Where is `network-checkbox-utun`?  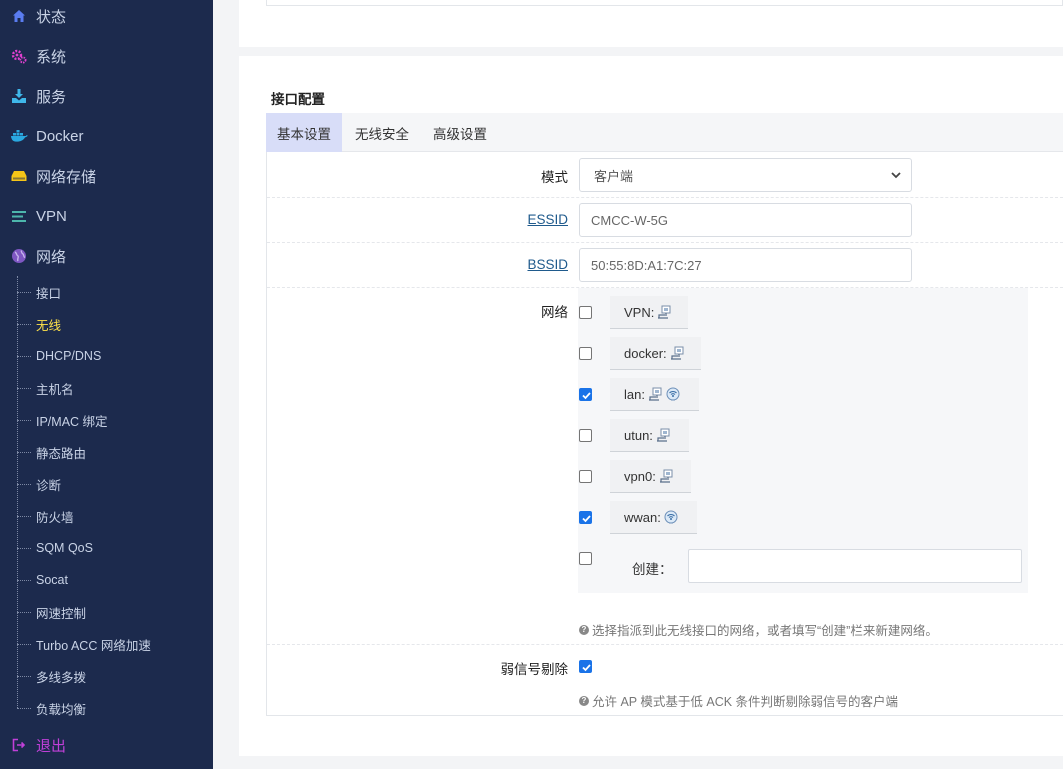 network-checkbox-utun is located at coordinates (585, 435).